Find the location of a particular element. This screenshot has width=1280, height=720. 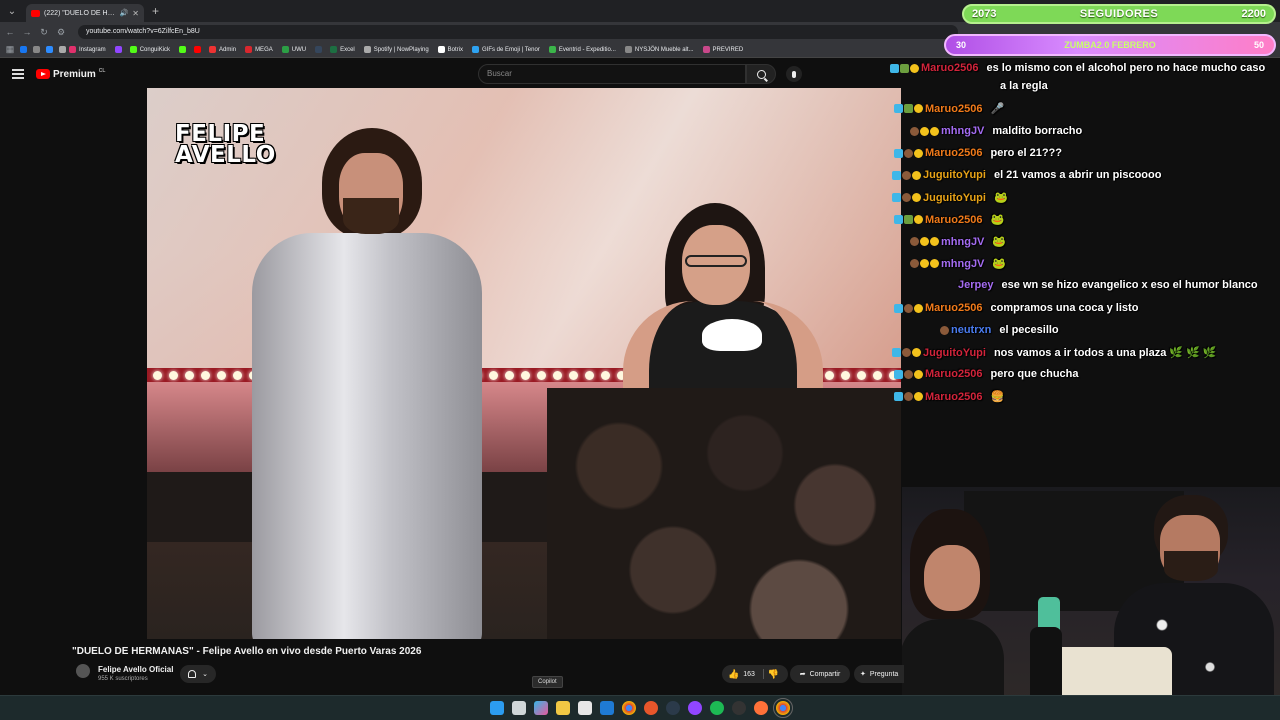

like-separator is located at coordinates (763, 674).